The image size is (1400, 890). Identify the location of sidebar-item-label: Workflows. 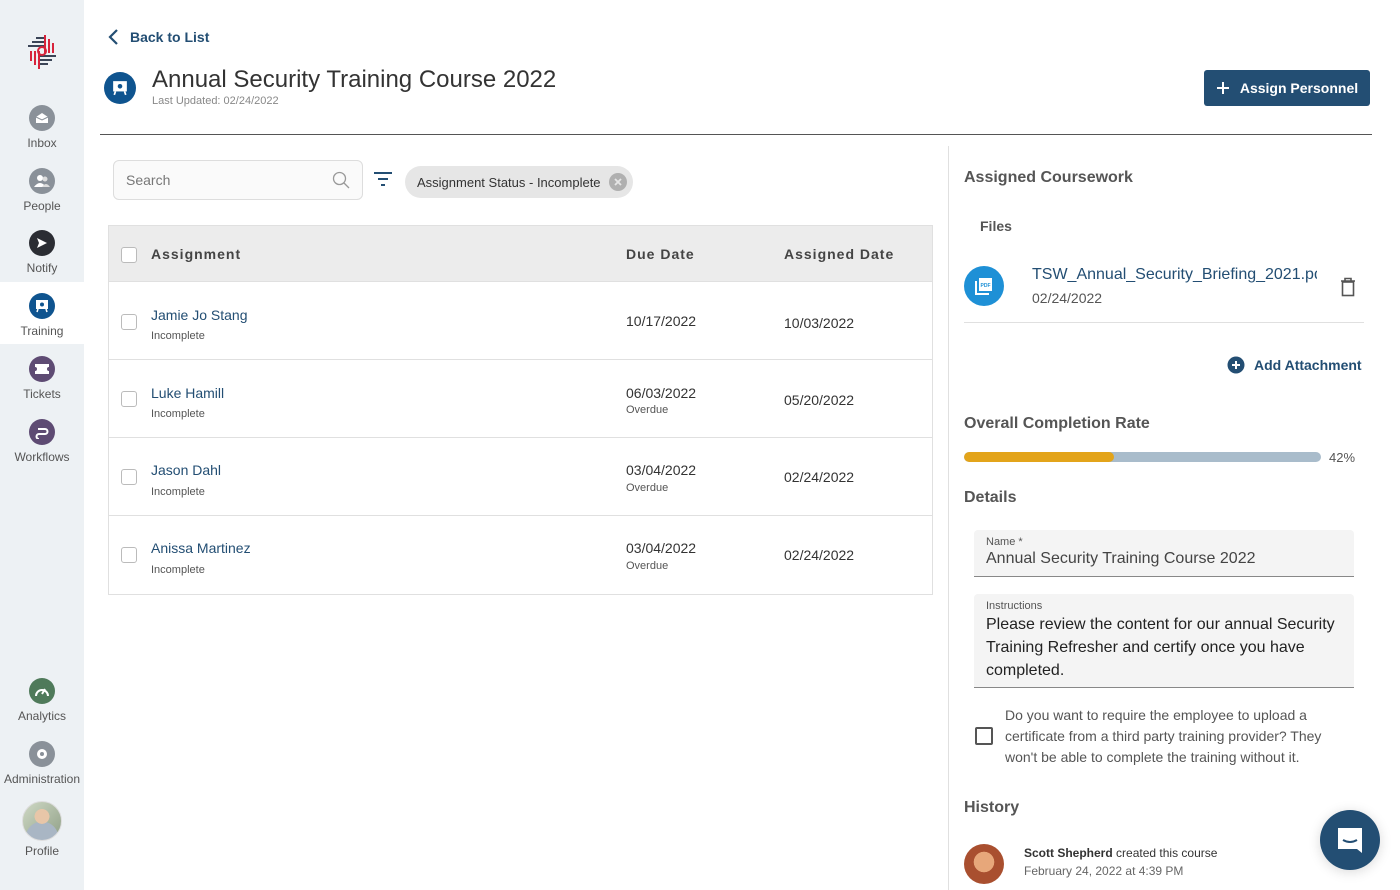
(42, 457).